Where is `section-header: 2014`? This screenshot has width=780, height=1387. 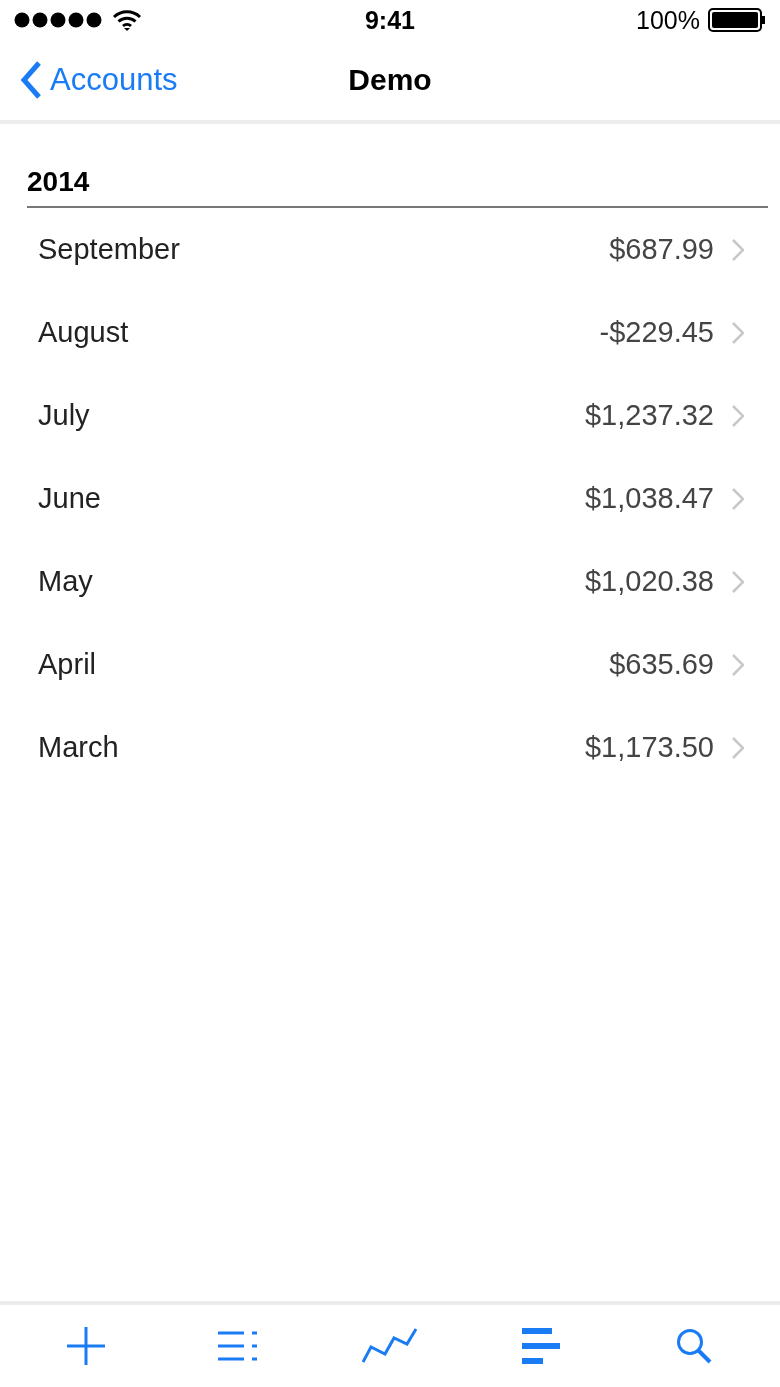
section-header: 2014 is located at coordinates (58, 181).